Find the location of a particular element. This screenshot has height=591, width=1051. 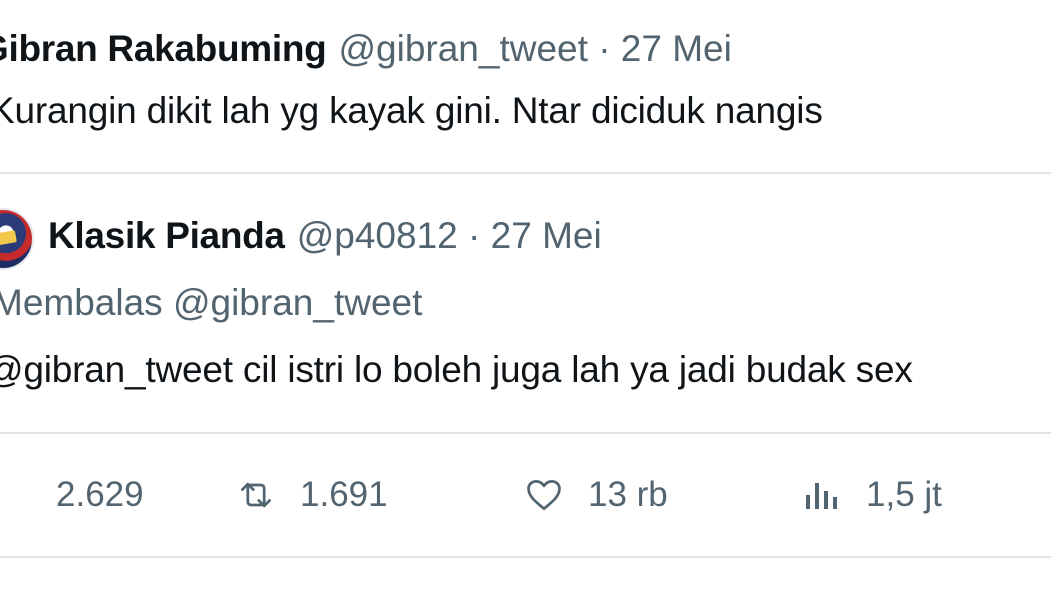

retweet-count: 1.691 is located at coordinates (344, 494).